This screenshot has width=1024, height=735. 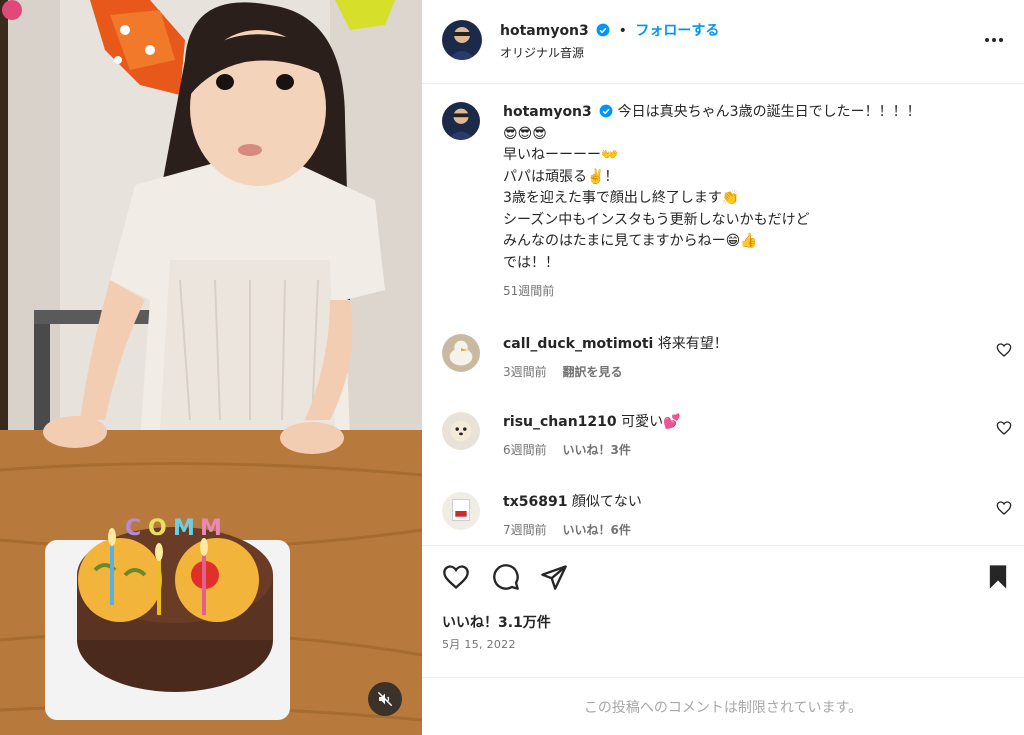 I want to click on author-username: hotamyon3, so click(x=544, y=31).